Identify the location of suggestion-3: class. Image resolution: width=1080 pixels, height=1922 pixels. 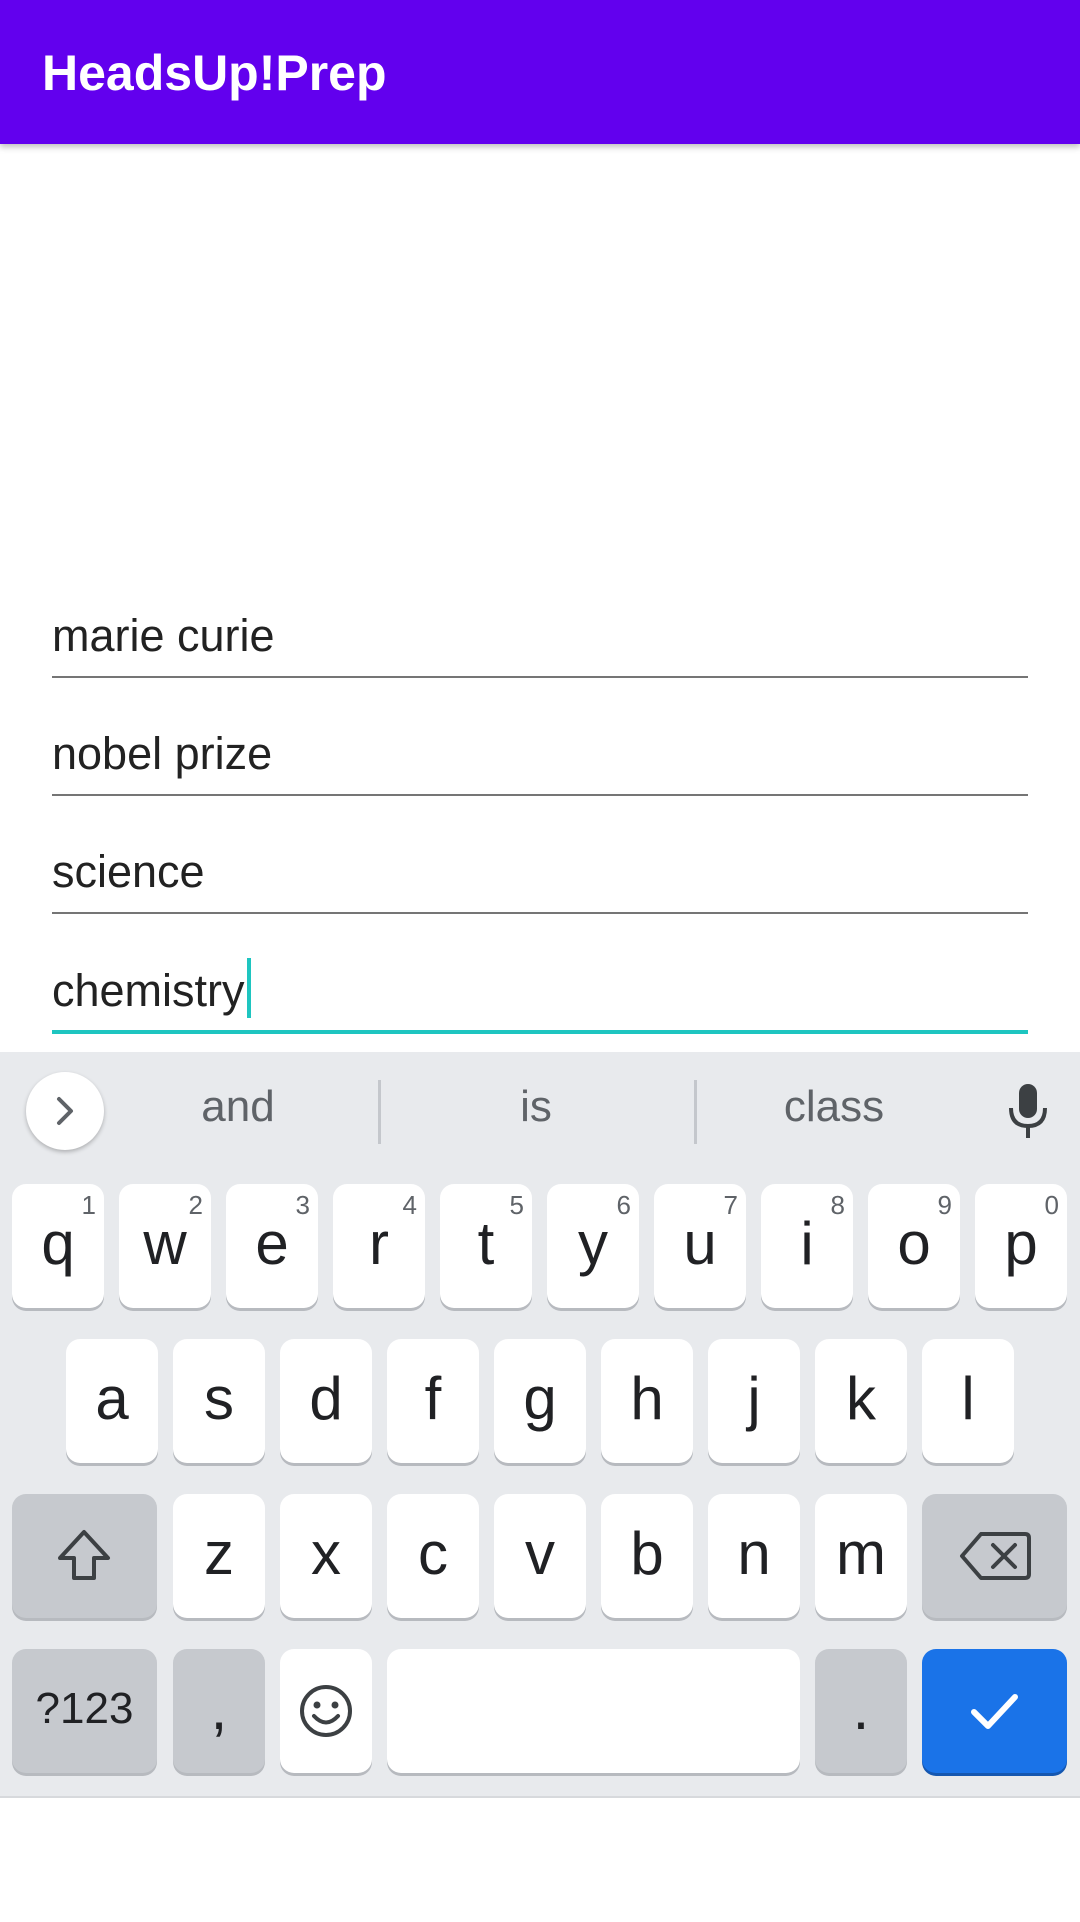
(834, 1107).